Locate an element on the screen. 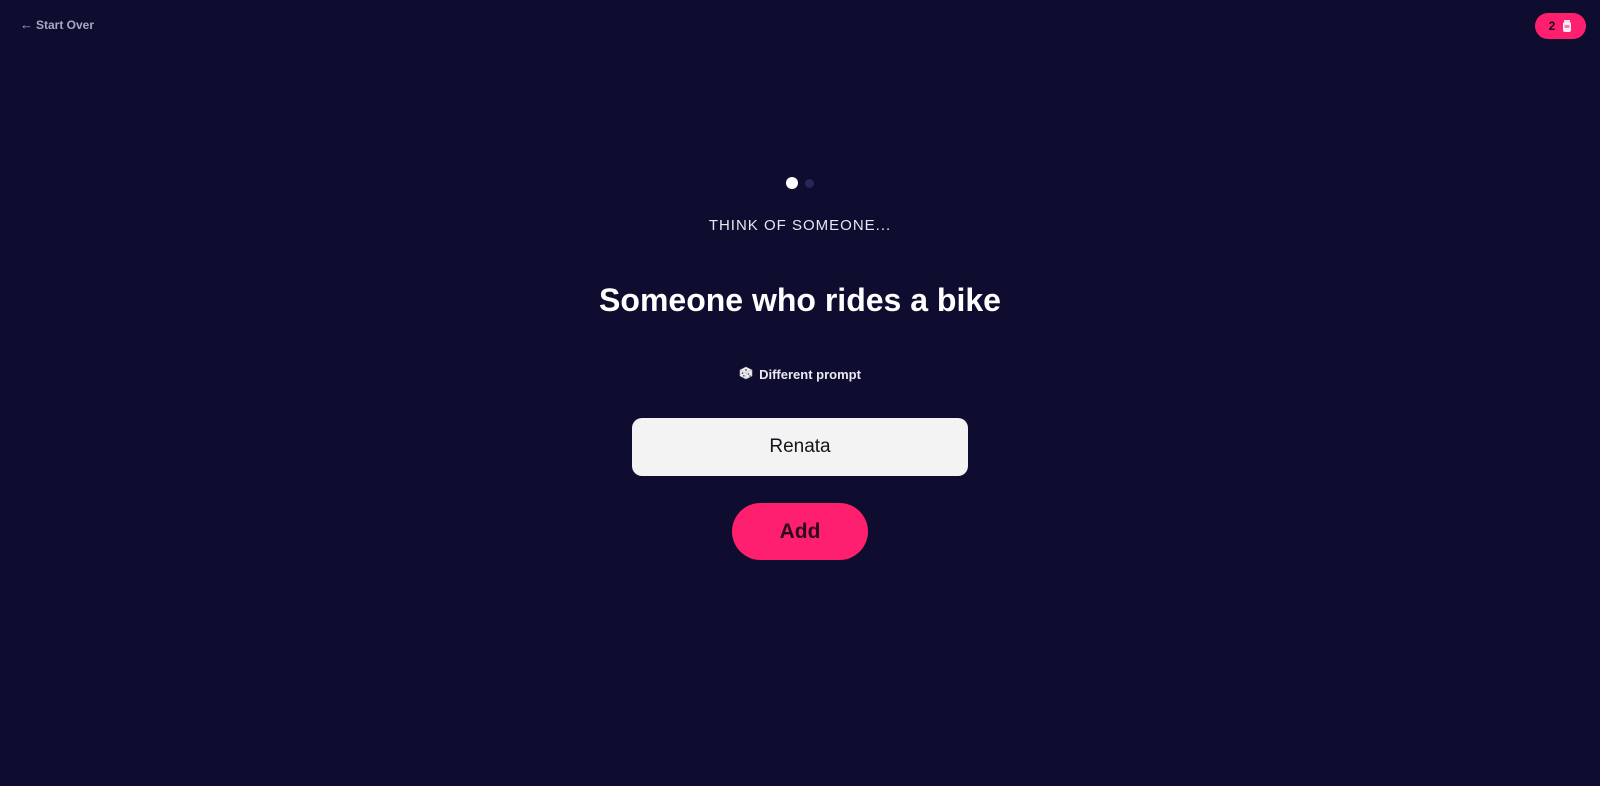 The image size is (1600, 786). add-button: Add is located at coordinates (800, 531).